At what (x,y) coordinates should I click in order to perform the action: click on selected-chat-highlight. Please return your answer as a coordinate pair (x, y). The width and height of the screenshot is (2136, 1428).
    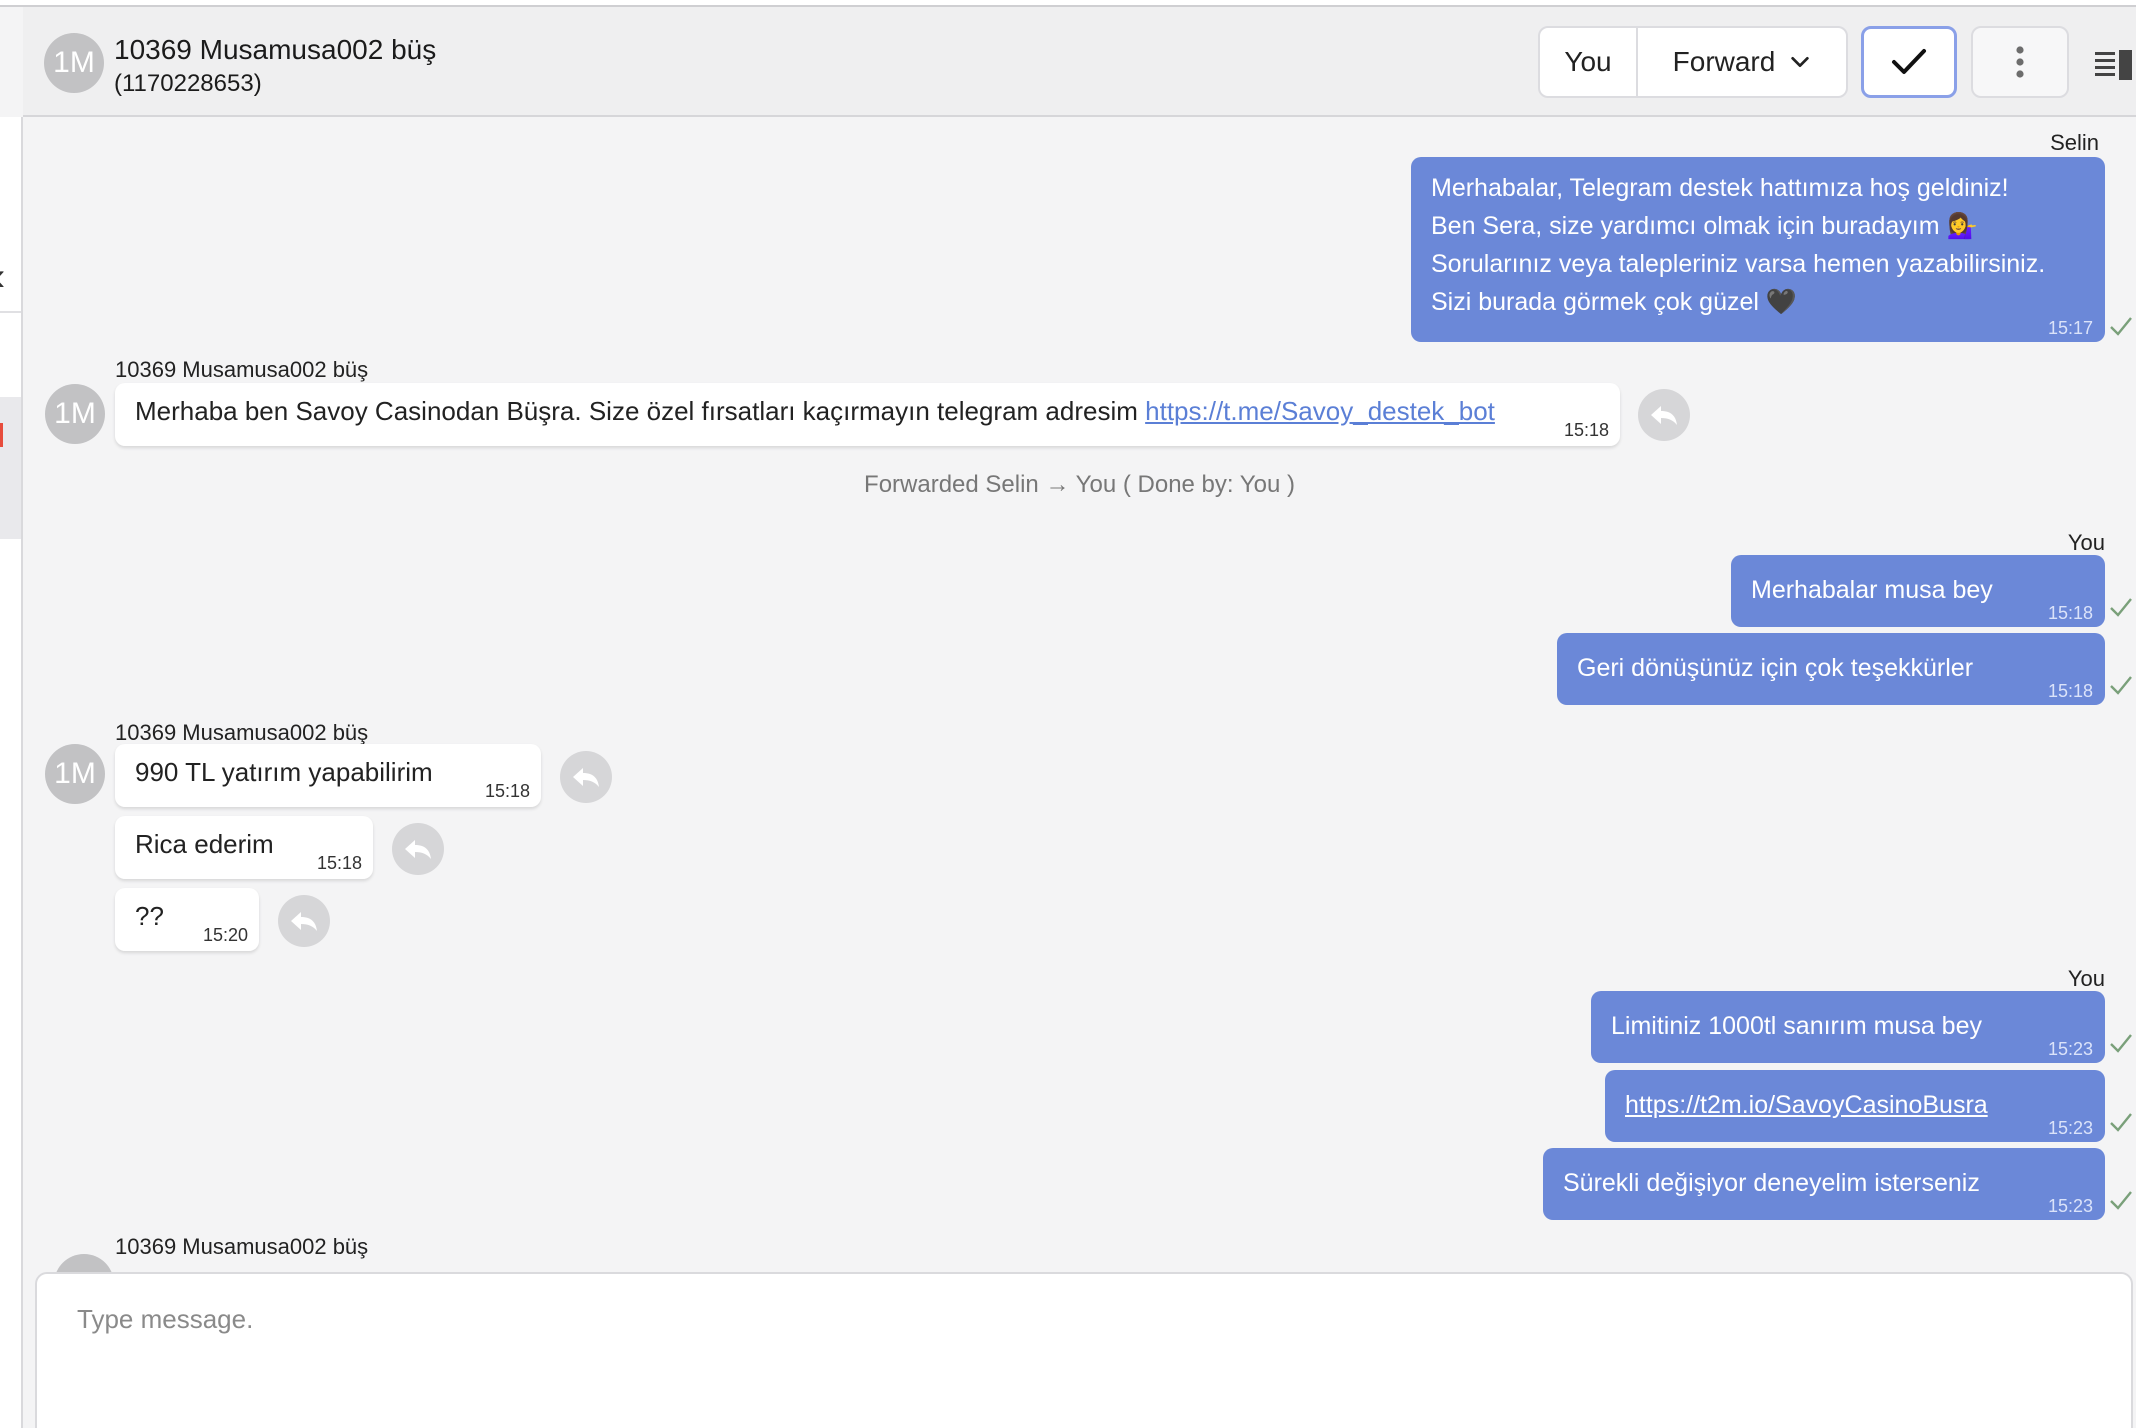
    Looking at the image, I should click on (10, 468).